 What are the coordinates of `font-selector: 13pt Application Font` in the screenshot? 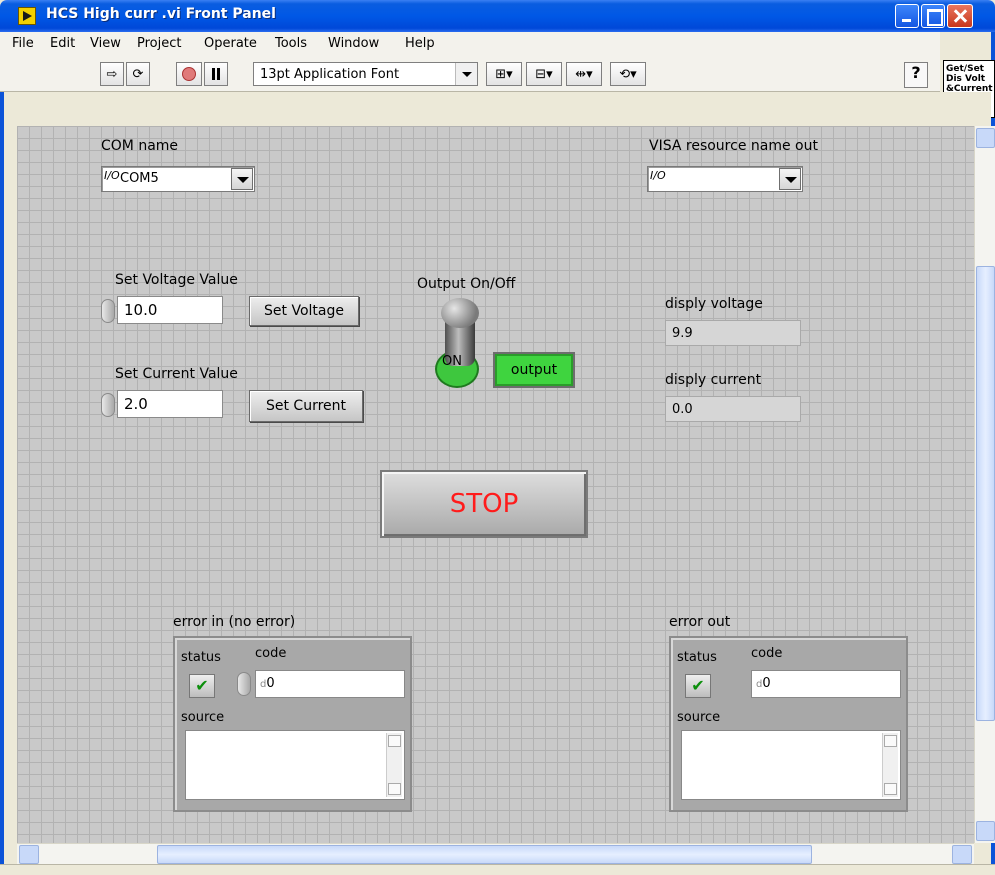 It's located at (365, 74).